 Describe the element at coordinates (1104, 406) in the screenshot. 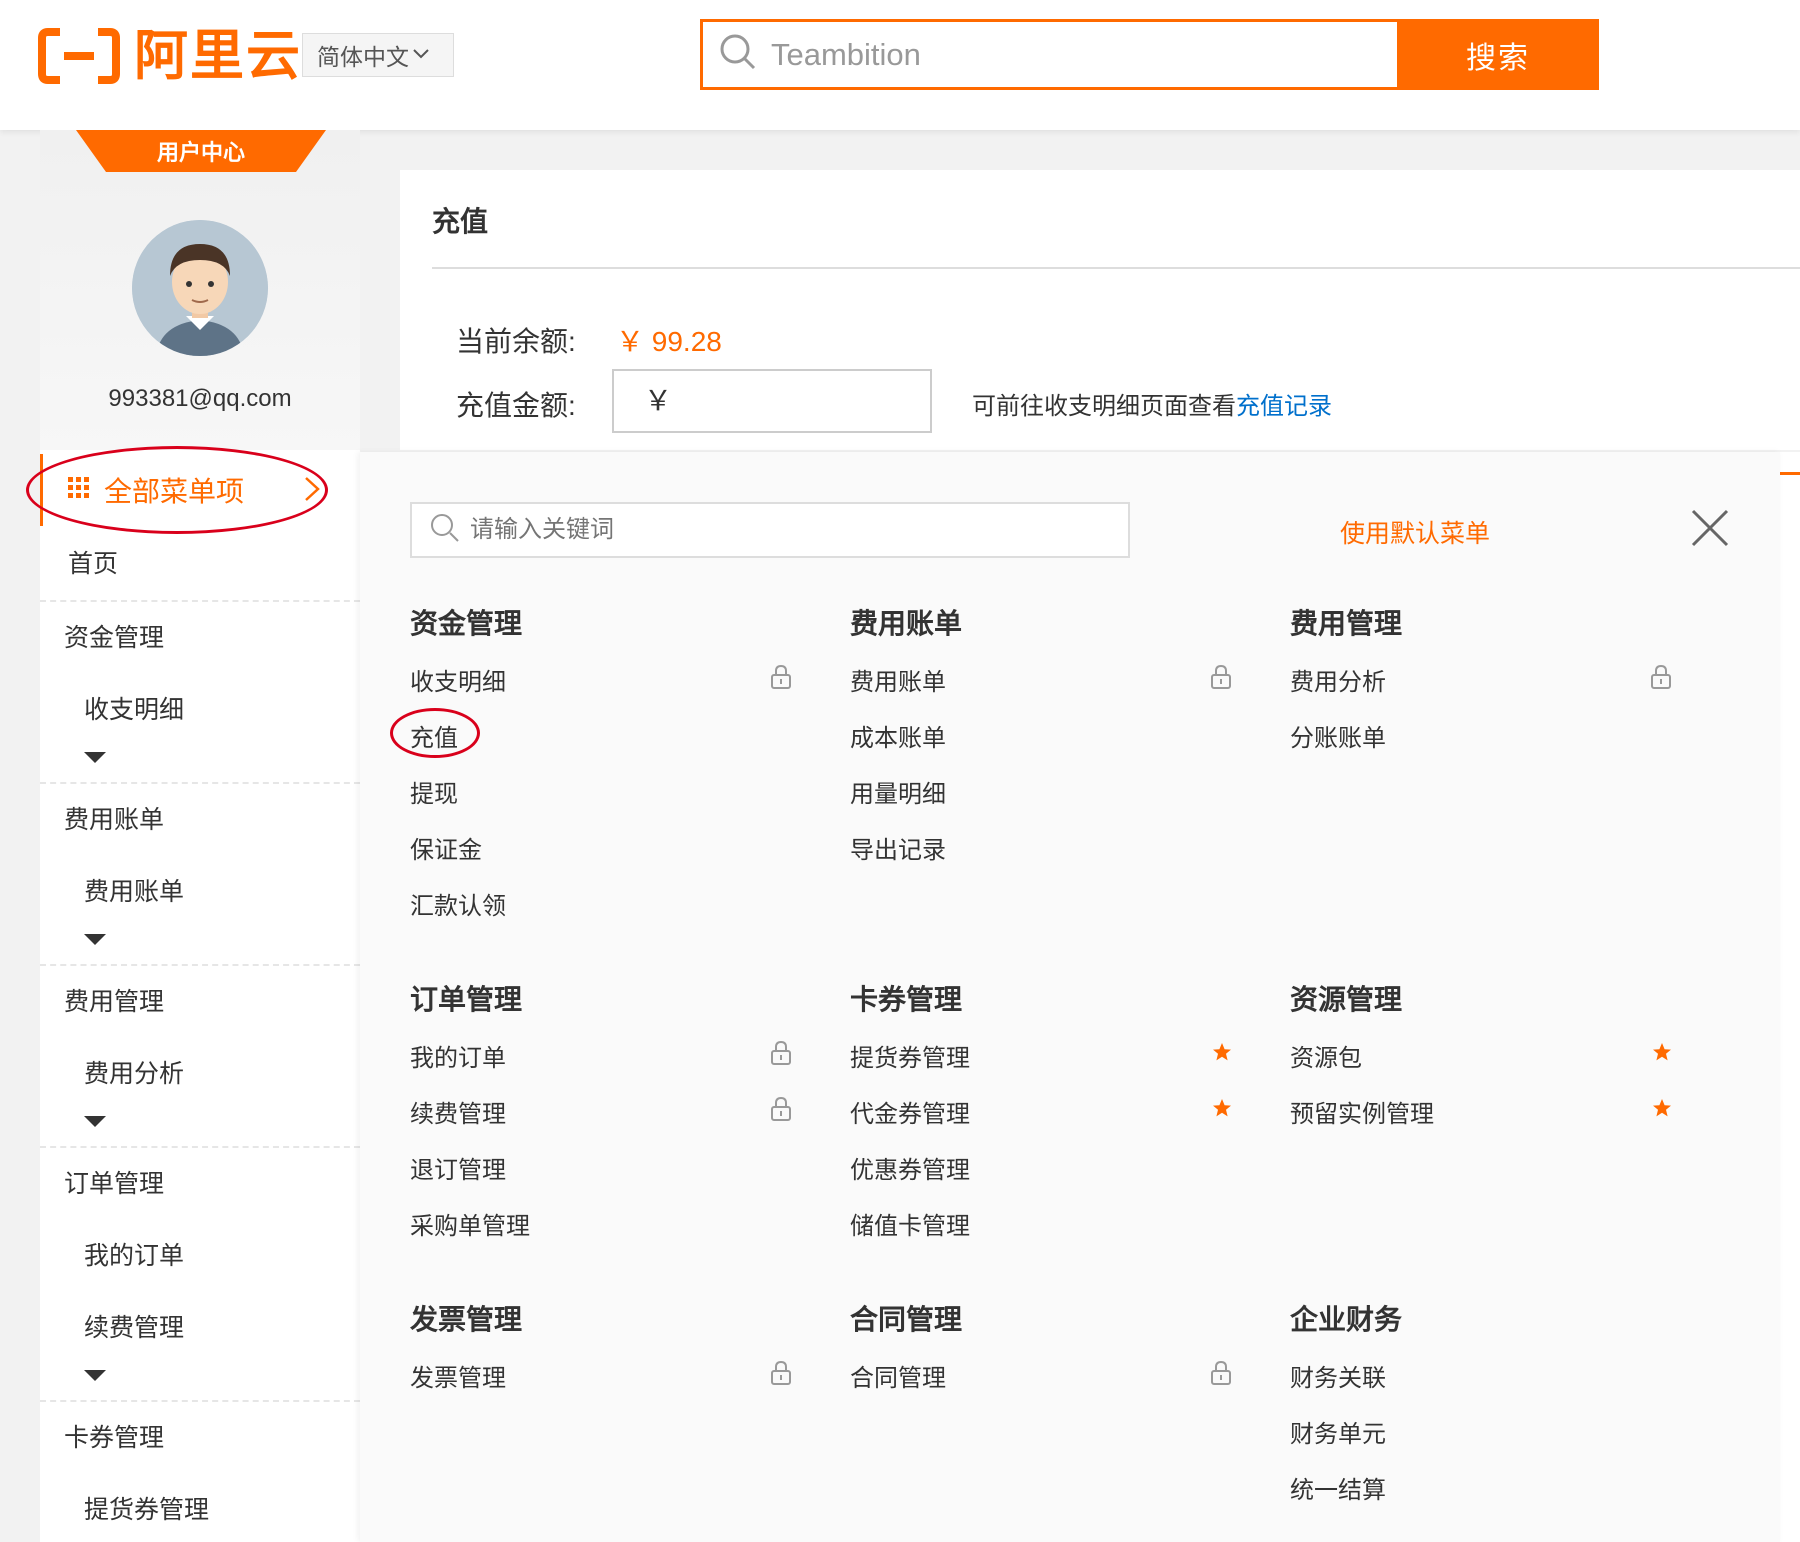

I see `hint-text: 可前往收支明细页面查看` at that location.